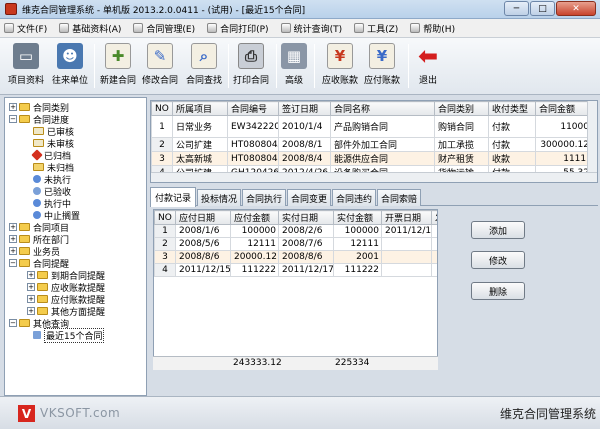  What do you see at coordinates (37, 215) in the screenshot?
I see `suspended-icon` at bounding box center [37, 215].